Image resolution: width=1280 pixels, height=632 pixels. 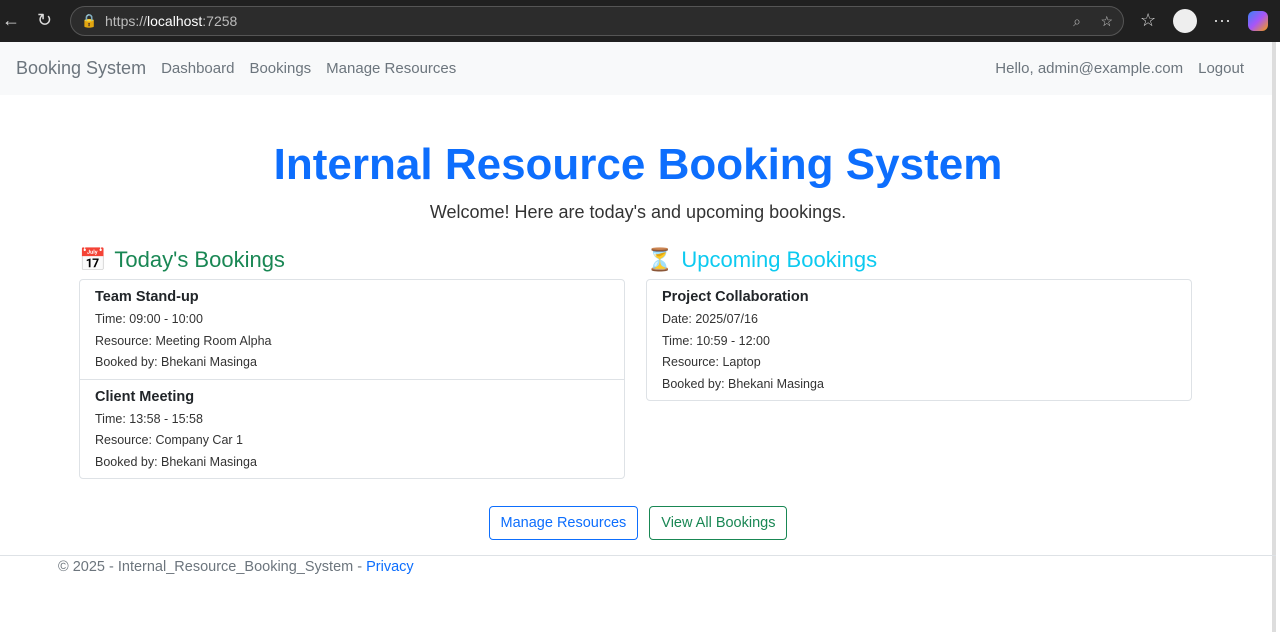 What do you see at coordinates (175, 21) in the screenshot?
I see `url-host: localhost` at bounding box center [175, 21].